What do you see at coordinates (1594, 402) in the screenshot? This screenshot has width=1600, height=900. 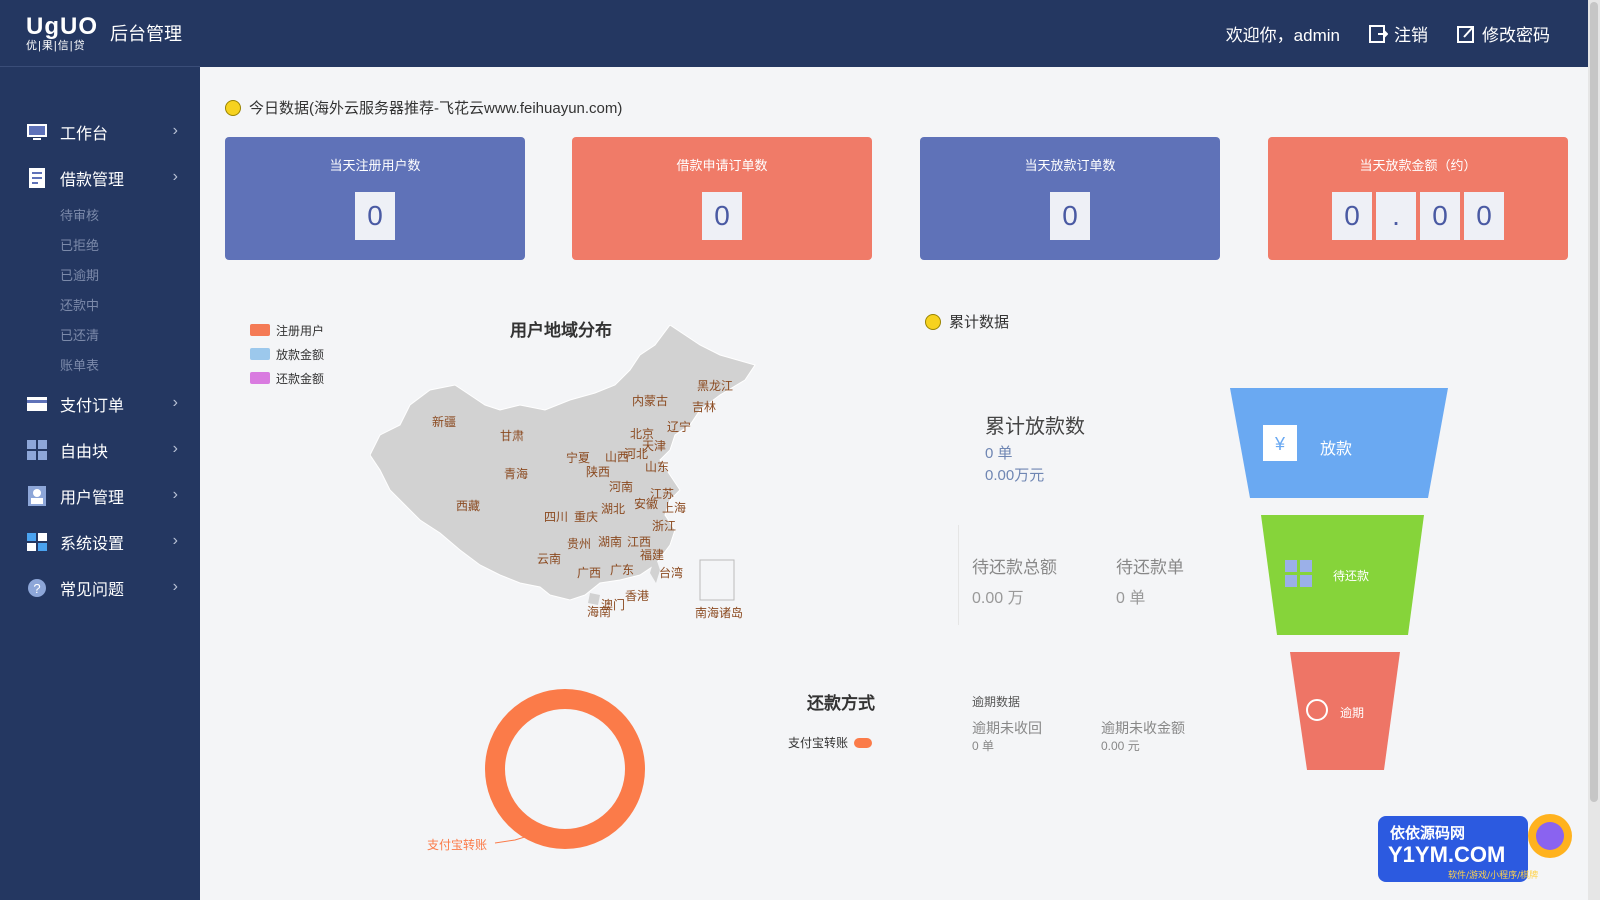 I see `scrollbar-thumb` at bounding box center [1594, 402].